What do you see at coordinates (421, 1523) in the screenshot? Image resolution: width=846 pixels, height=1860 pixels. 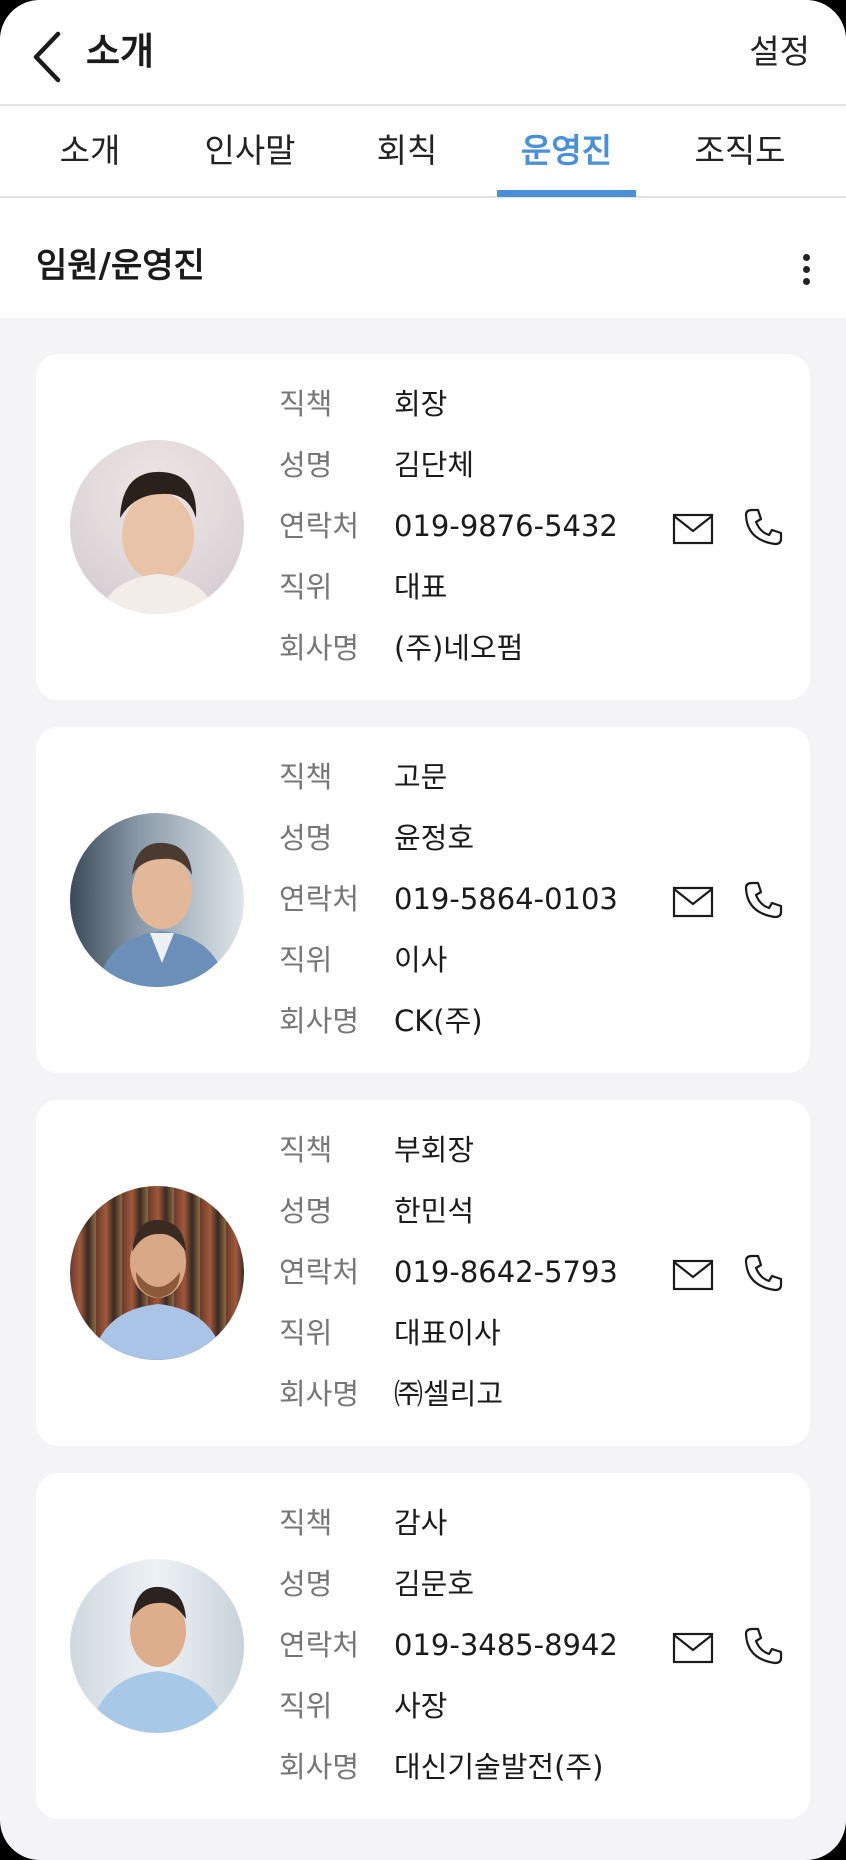 I see `position-value: 감사` at bounding box center [421, 1523].